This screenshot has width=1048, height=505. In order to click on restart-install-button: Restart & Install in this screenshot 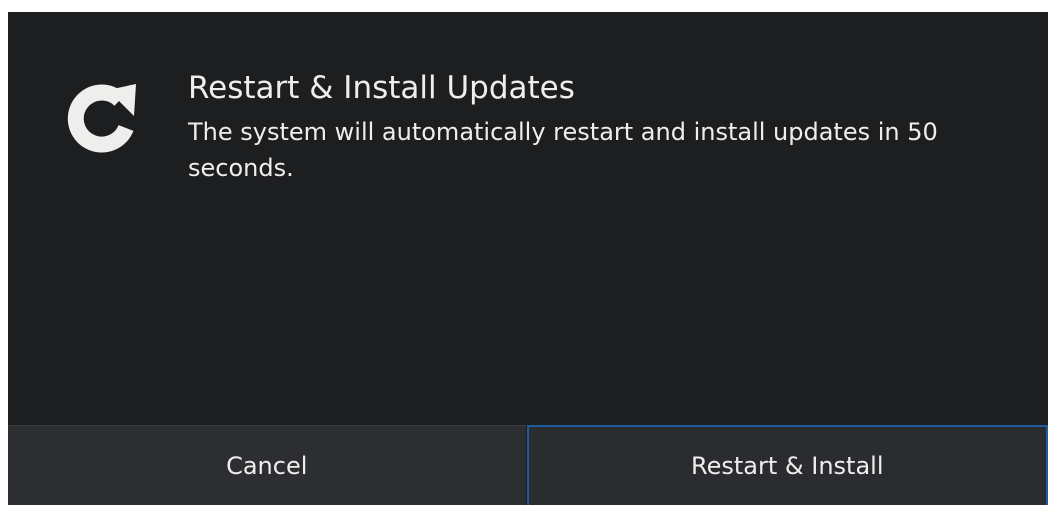, I will do `click(787, 465)`.